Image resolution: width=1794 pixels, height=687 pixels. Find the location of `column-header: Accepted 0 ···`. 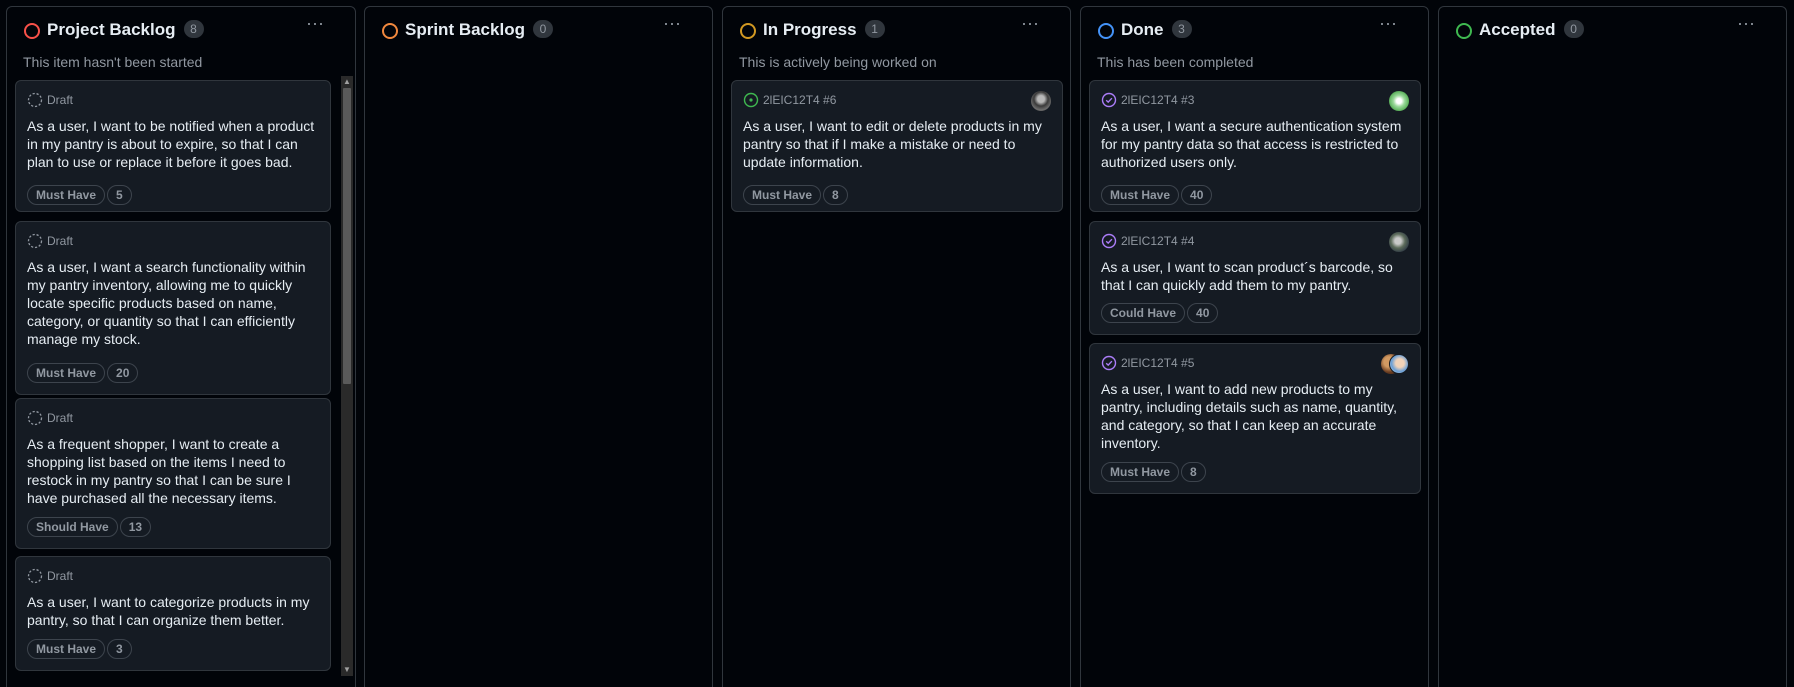

column-header: Accepted 0 ··· is located at coordinates (1612, 42).